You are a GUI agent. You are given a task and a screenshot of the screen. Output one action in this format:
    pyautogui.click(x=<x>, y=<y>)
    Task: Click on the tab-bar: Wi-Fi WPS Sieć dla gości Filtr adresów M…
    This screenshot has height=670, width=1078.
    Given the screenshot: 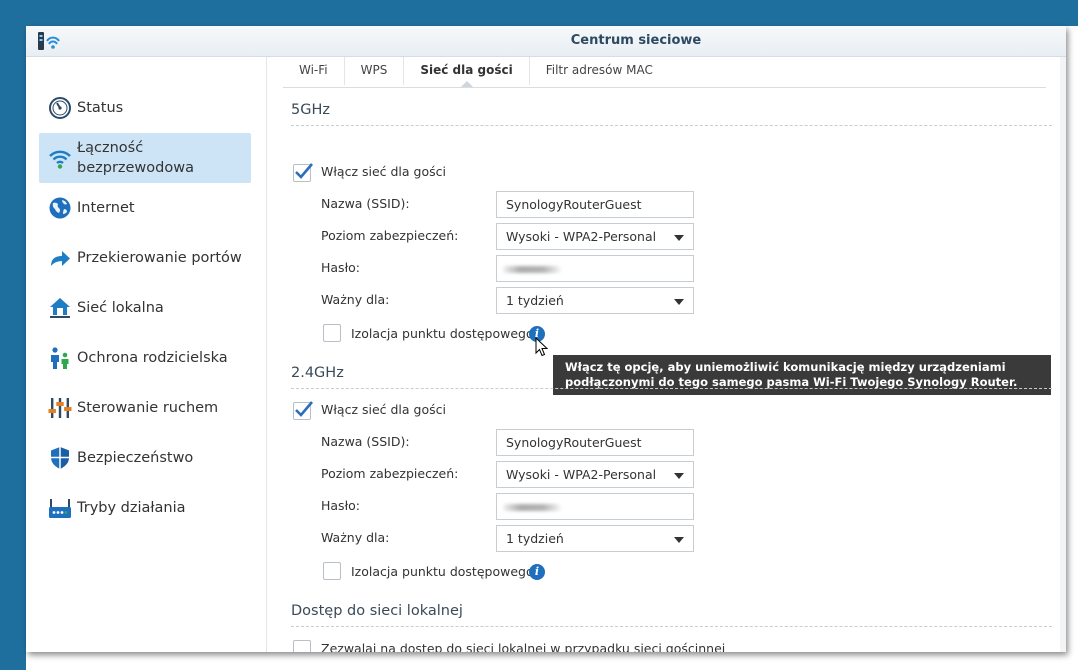 What is the action you would take?
    pyautogui.click(x=664, y=72)
    